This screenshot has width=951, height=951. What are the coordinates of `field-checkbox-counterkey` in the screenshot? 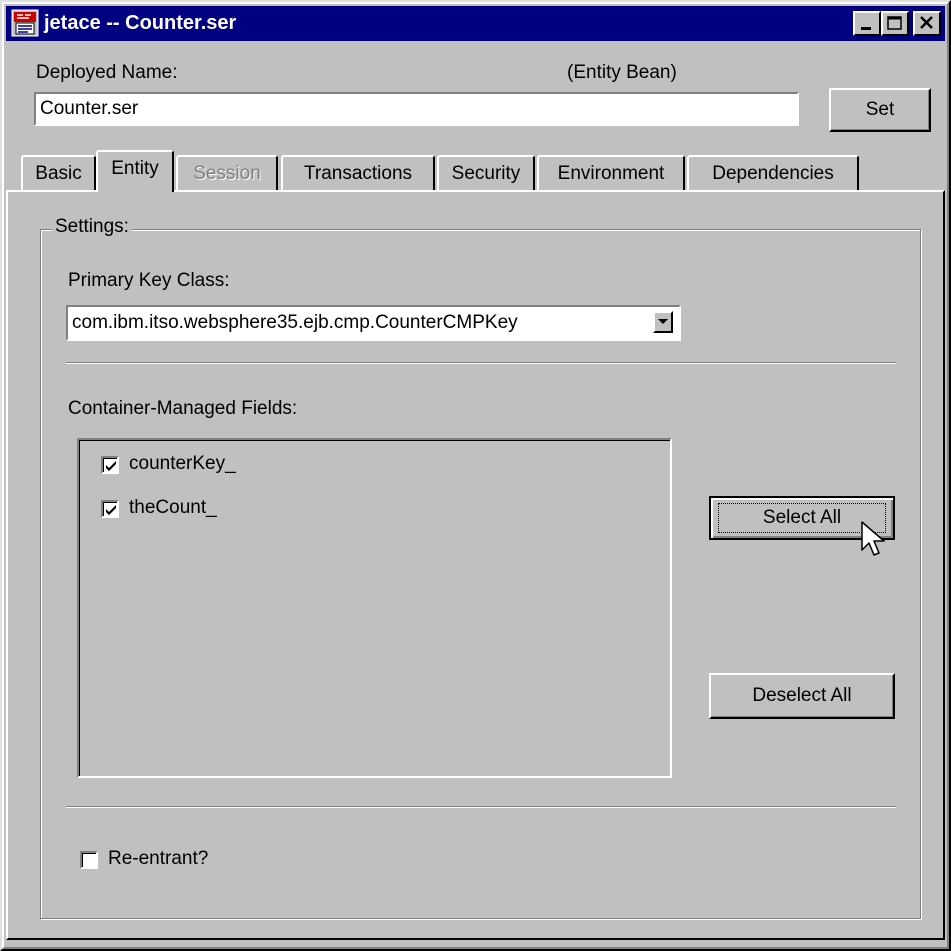 It's located at (110, 465).